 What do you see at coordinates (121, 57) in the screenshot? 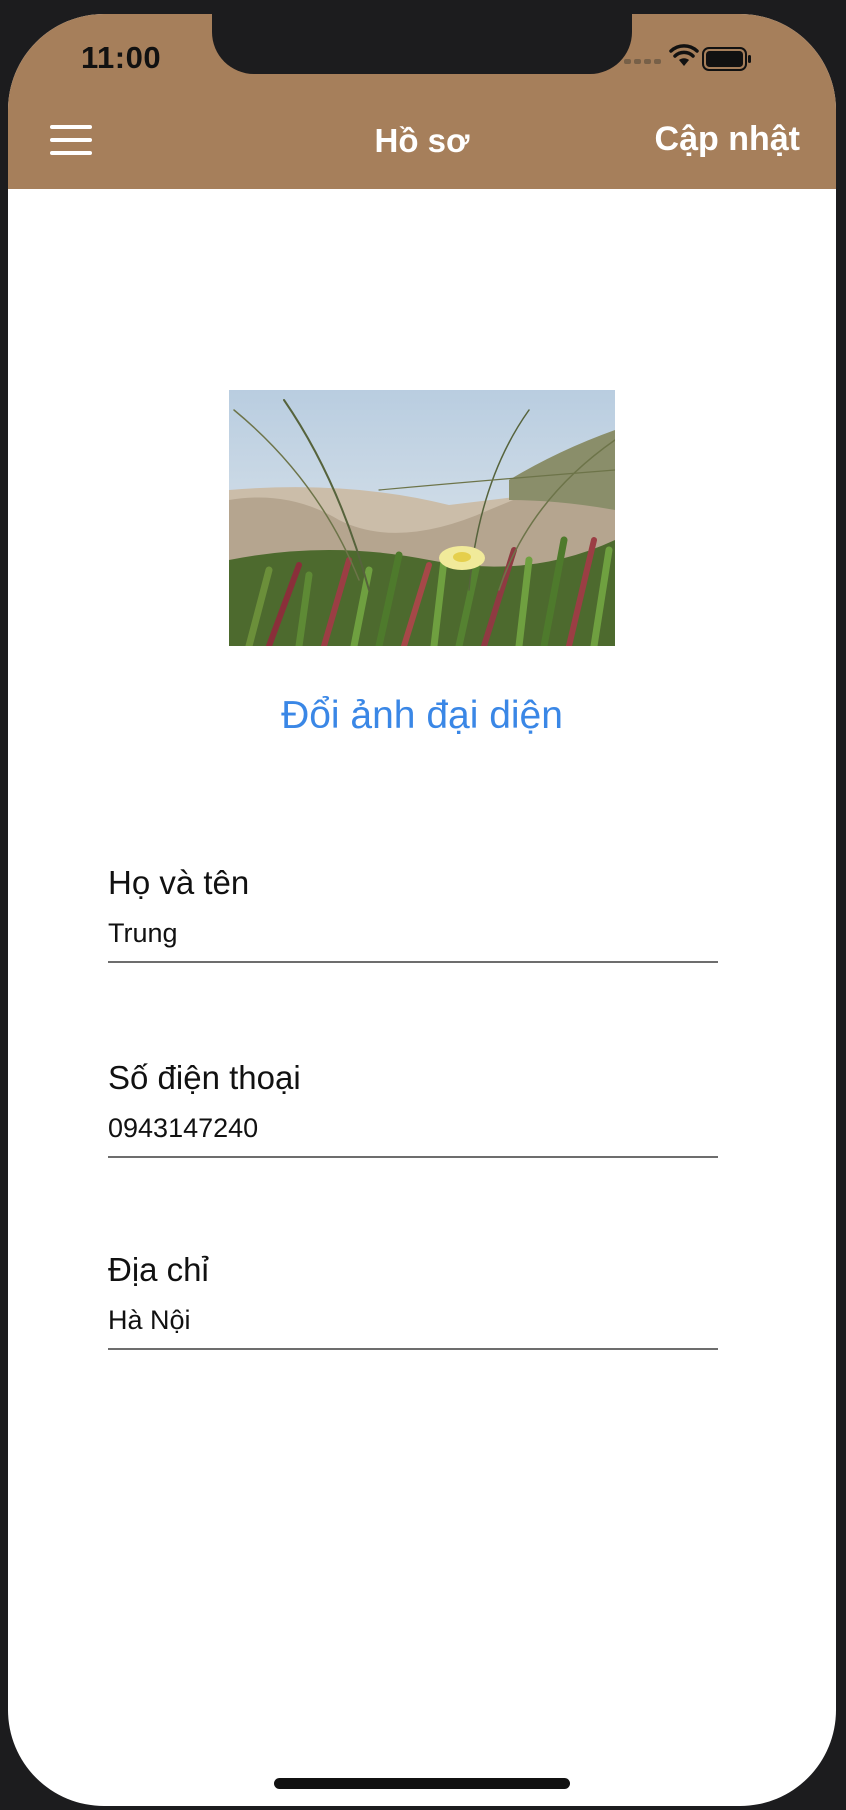
I see `status-time: 11:00` at bounding box center [121, 57].